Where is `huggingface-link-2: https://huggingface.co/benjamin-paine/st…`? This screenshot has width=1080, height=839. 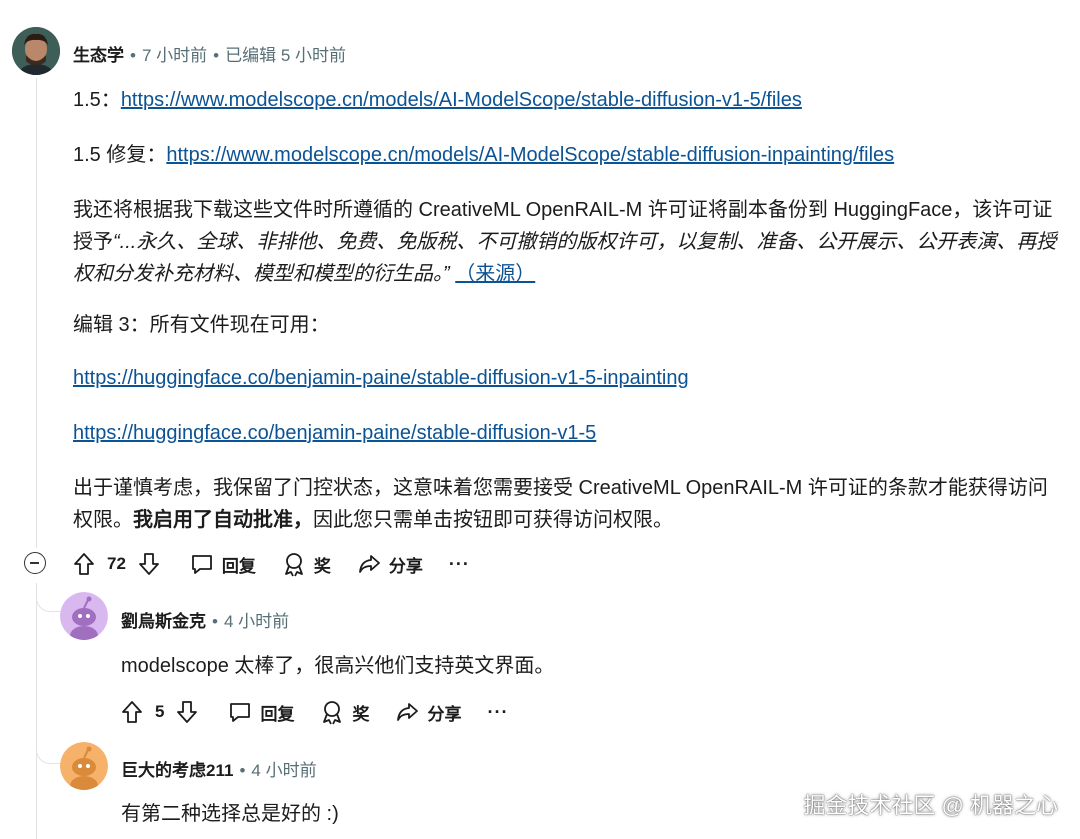
huggingface-link-2: https://huggingface.co/benjamin-paine/st… is located at coordinates (334, 433).